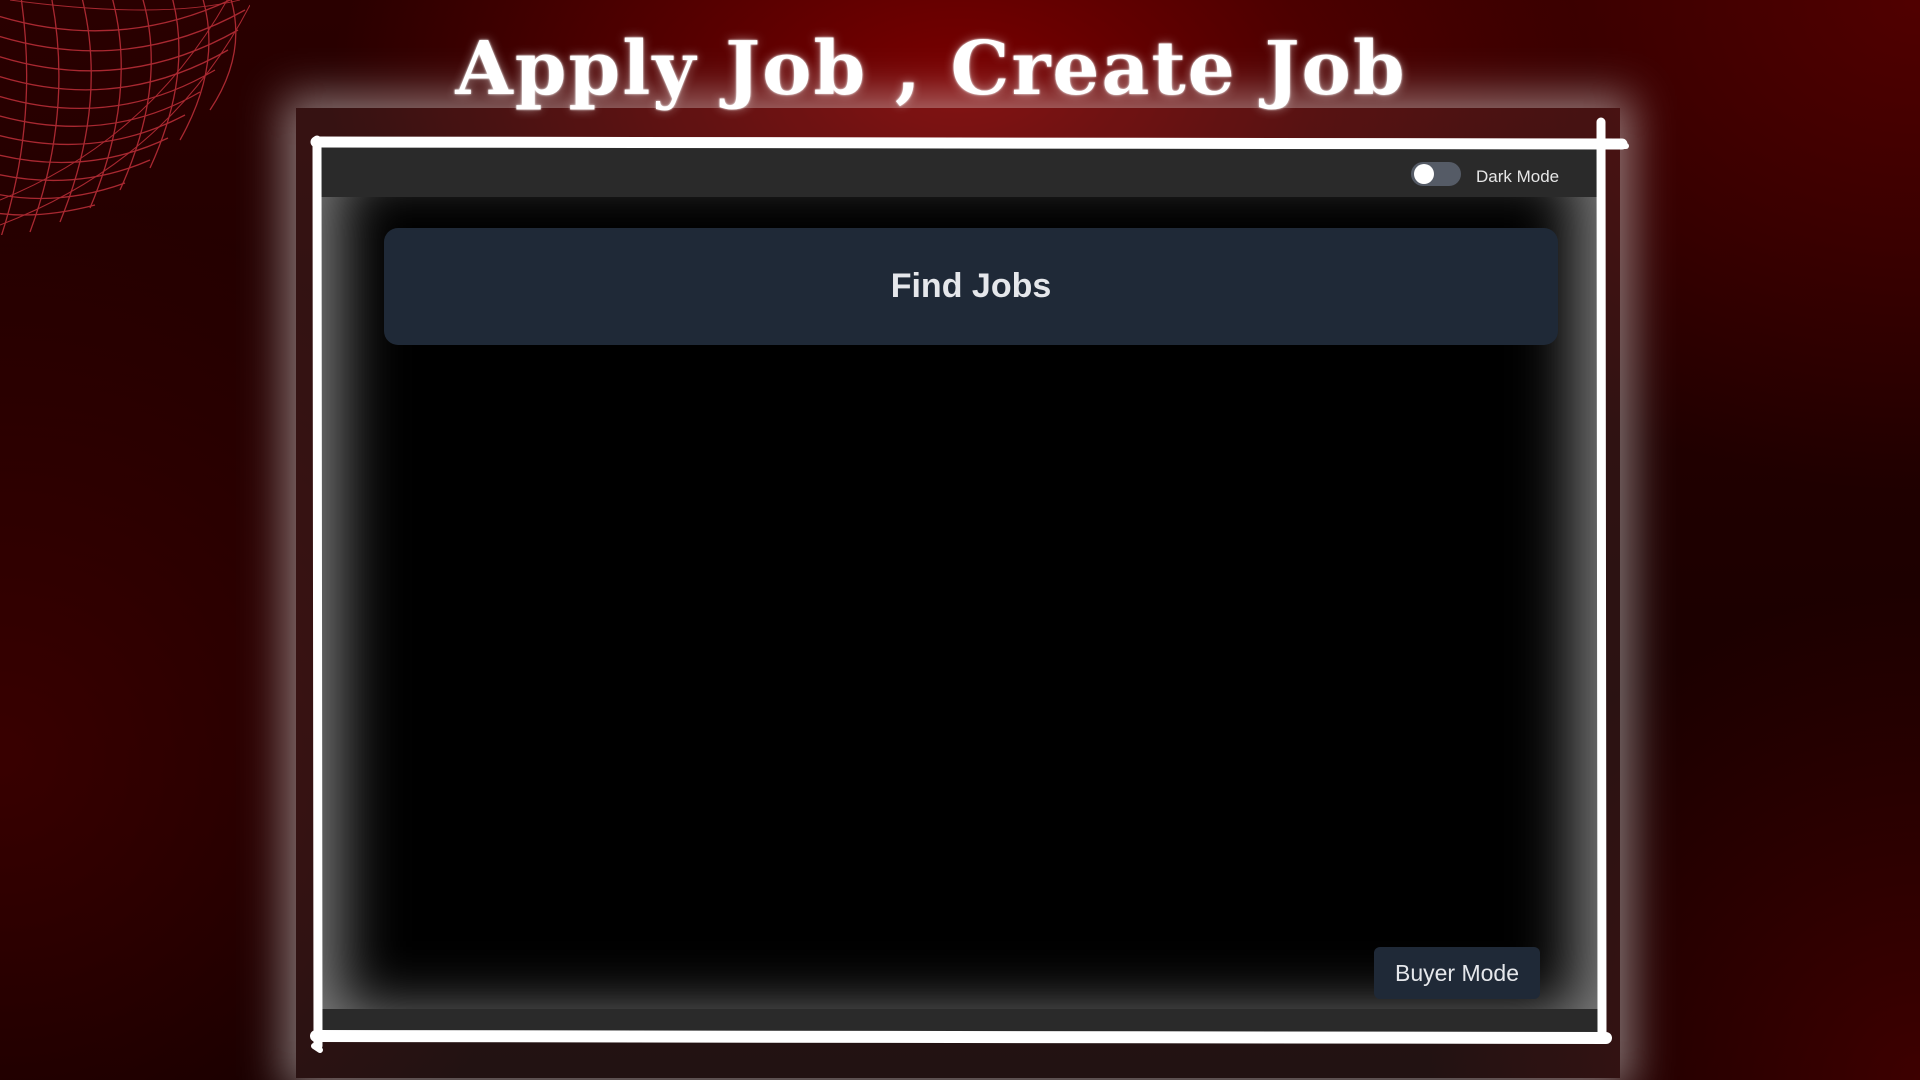 This screenshot has width=1920, height=1080. What do you see at coordinates (958, 1022) in the screenshot?
I see `app-footer` at bounding box center [958, 1022].